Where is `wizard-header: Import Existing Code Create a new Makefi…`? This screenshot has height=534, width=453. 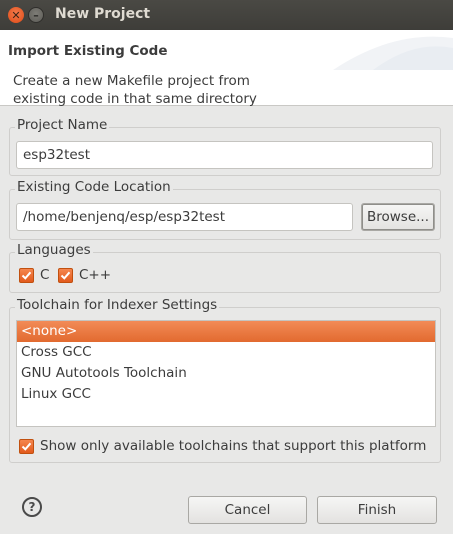 wizard-header: Import Existing Code Create a new Makefi… is located at coordinates (226, 69).